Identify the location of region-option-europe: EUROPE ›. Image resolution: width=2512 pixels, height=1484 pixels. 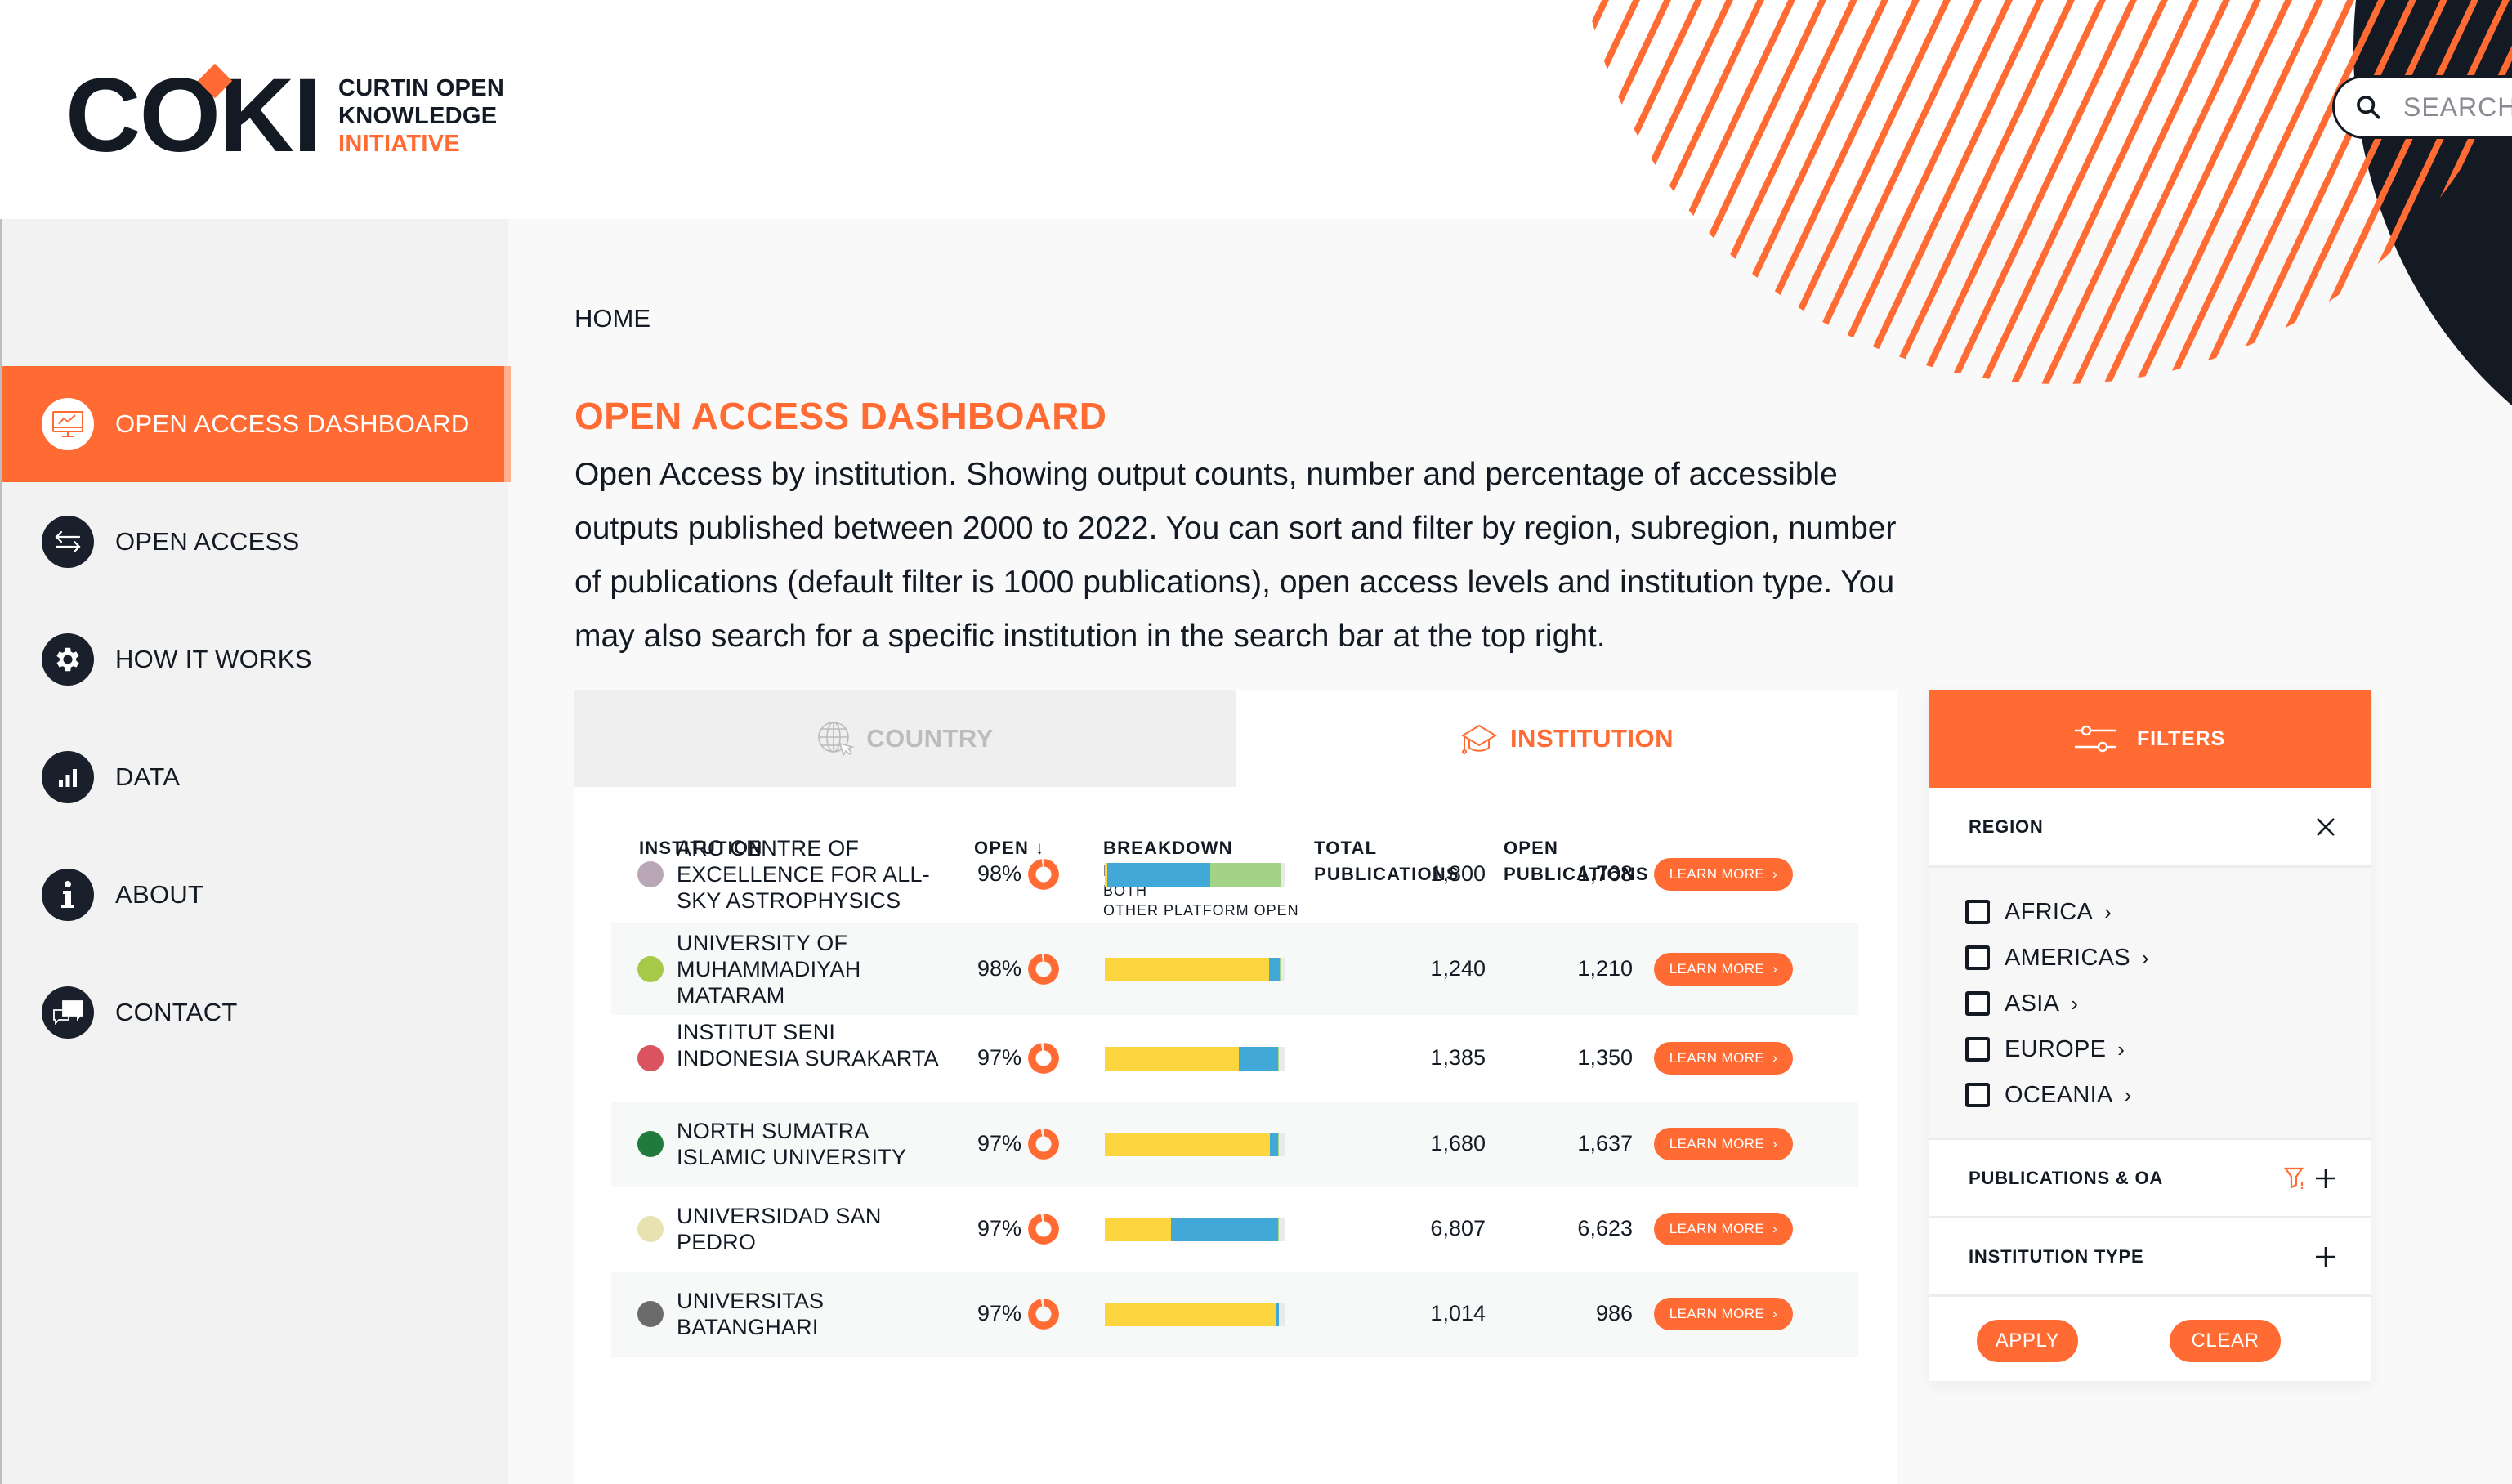
(2159, 1049).